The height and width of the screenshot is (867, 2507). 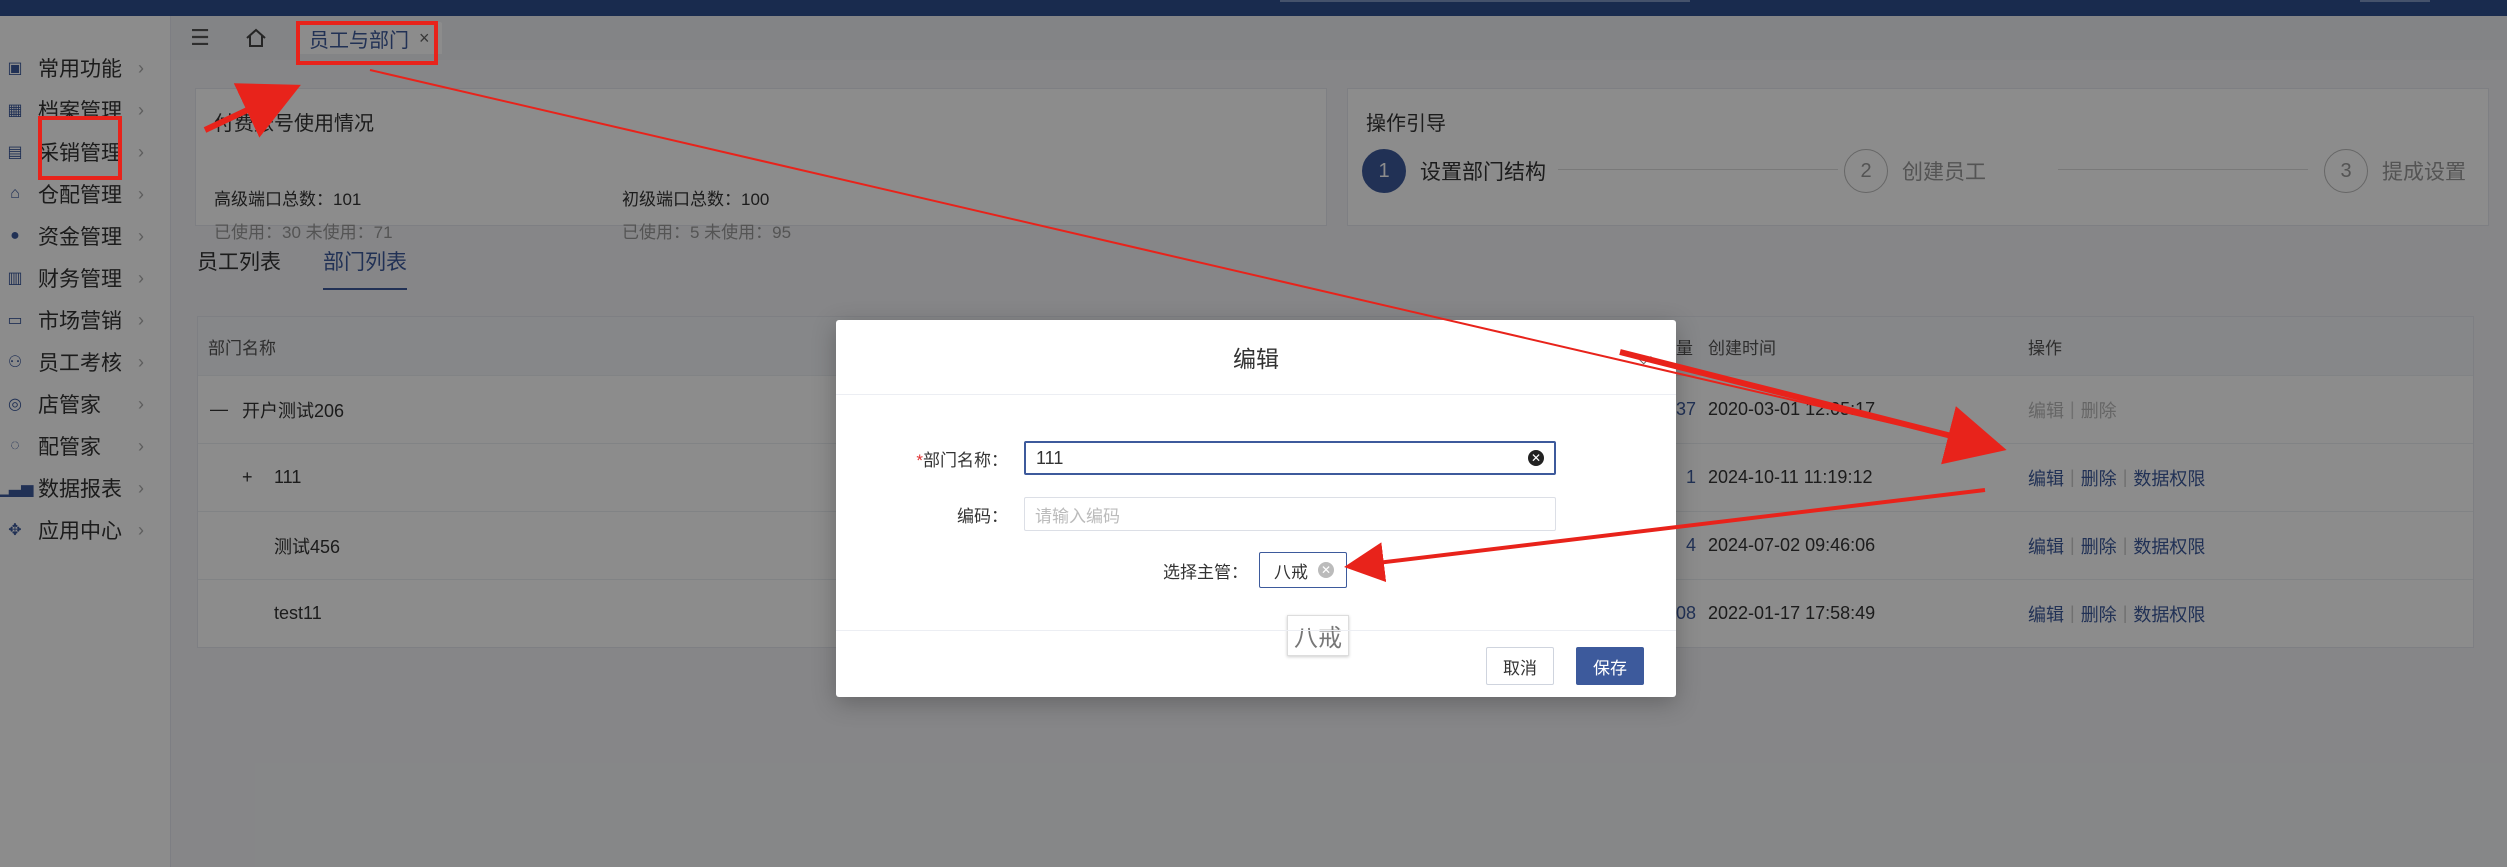 What do you see at coordinates (1536, 458) in the screenshot?
I see `clear-icon: ✕` at bounding box center [1536, 458].